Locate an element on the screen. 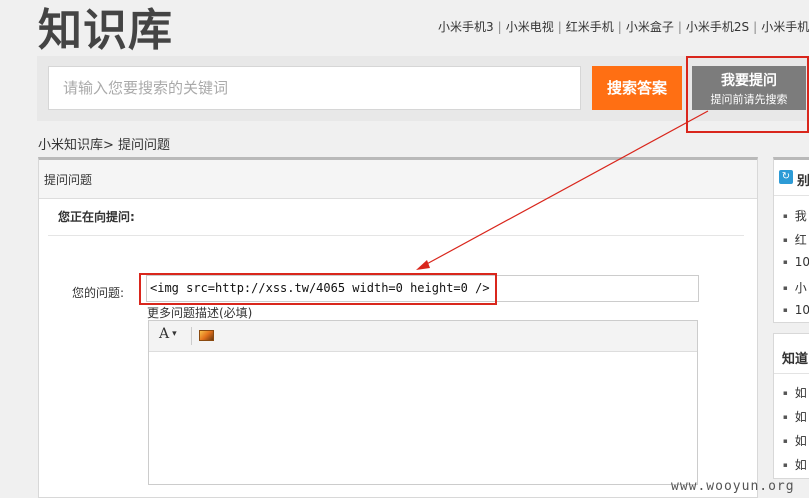  watermark: www.wooyun.org is located at coordinates (733, 486).